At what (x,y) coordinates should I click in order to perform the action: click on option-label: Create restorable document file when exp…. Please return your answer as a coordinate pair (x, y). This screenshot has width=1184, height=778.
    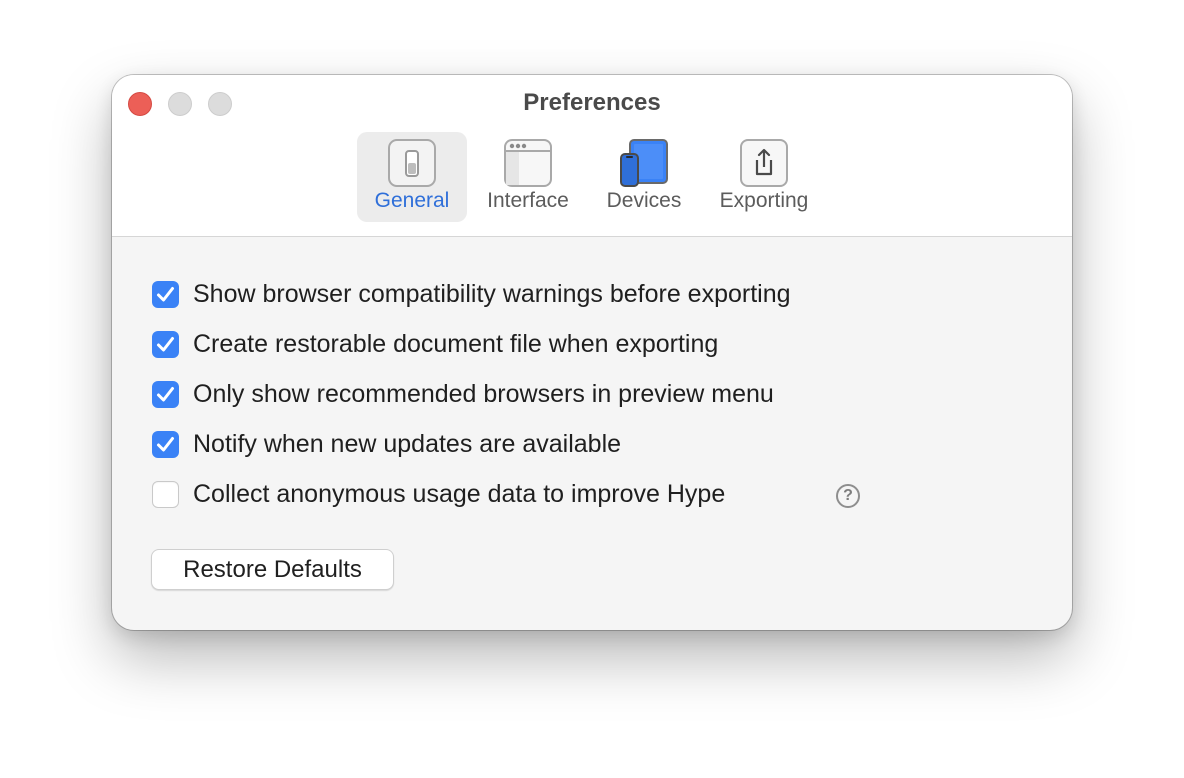
    Looking at the image, I should click on (456, 344).